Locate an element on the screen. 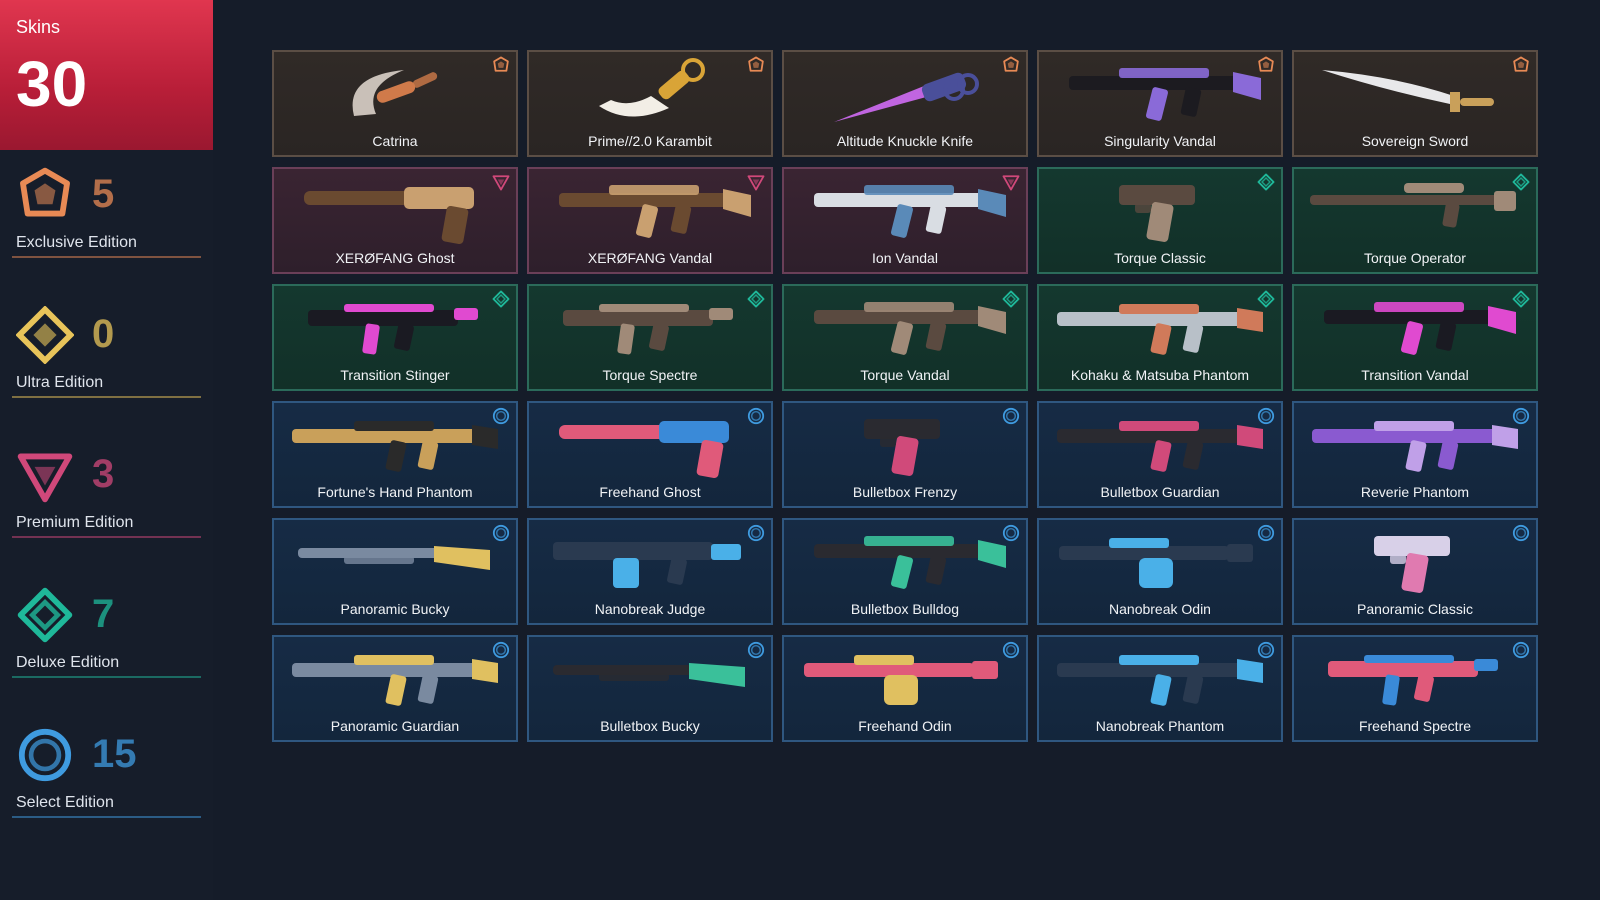 This screenshot has height=900, width=1600. skins-label: Skins is located at coordinates (38, 27).